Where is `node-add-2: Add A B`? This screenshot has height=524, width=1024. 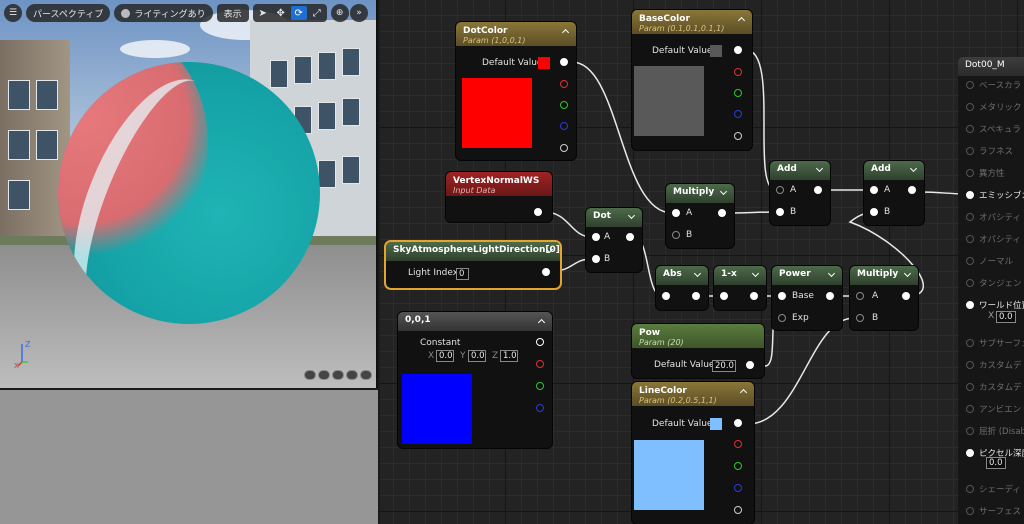 node-add-2: Add A B is located at coordinates (894, 193).